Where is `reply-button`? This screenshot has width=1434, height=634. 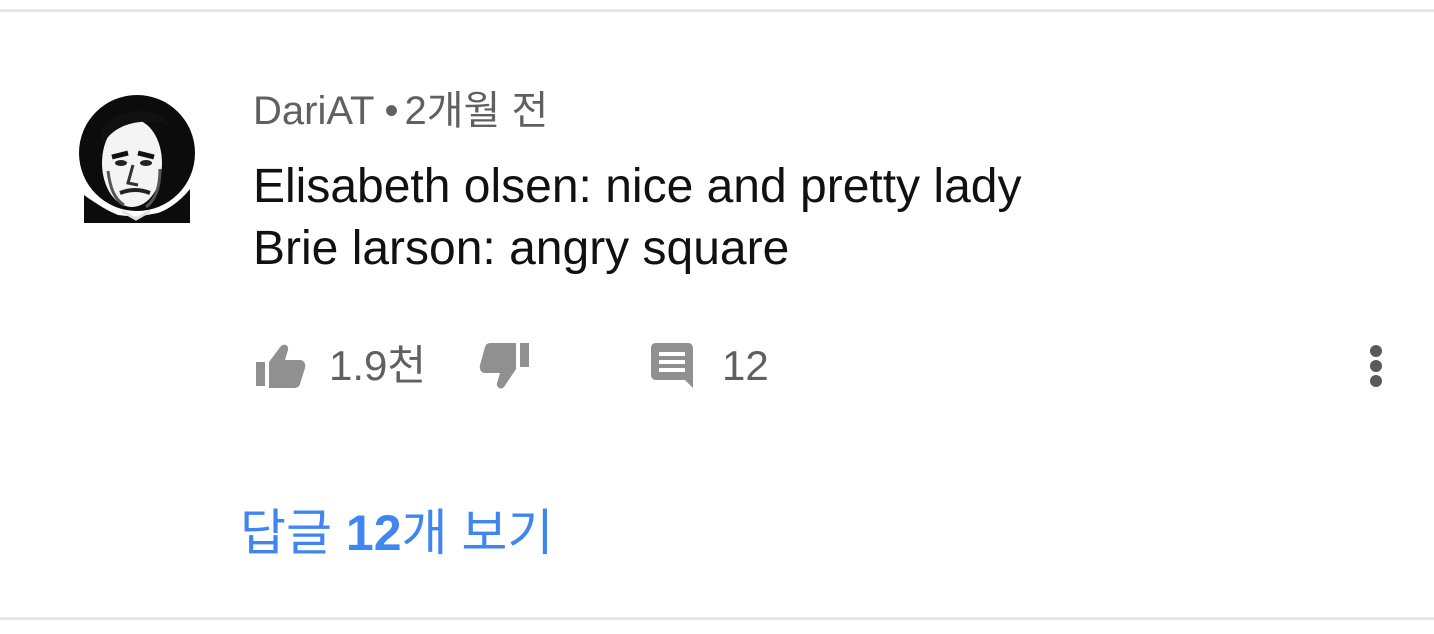 reply-button is located at coordinates (672, 366).